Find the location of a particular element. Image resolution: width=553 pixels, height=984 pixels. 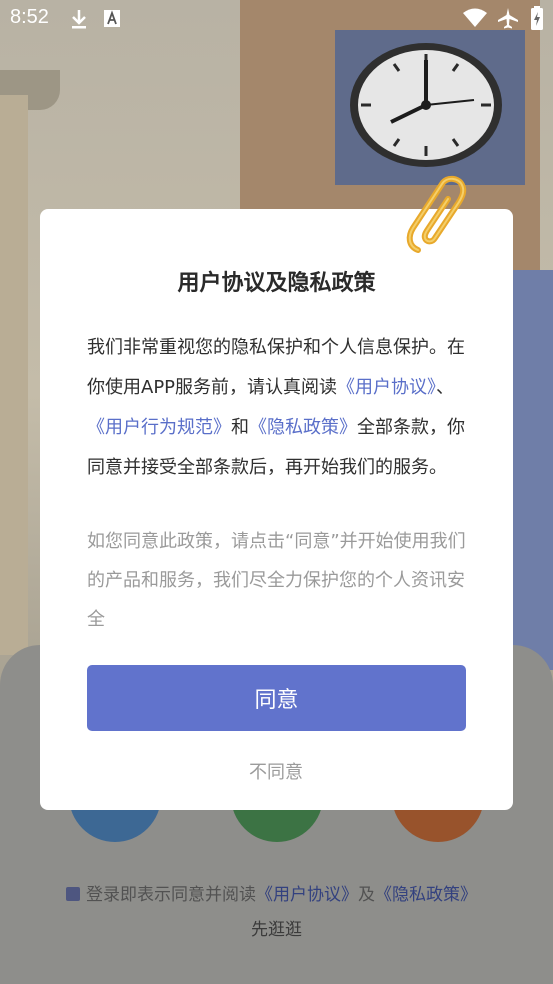

agree-button: 同意 is located at coordinates (276, 698).